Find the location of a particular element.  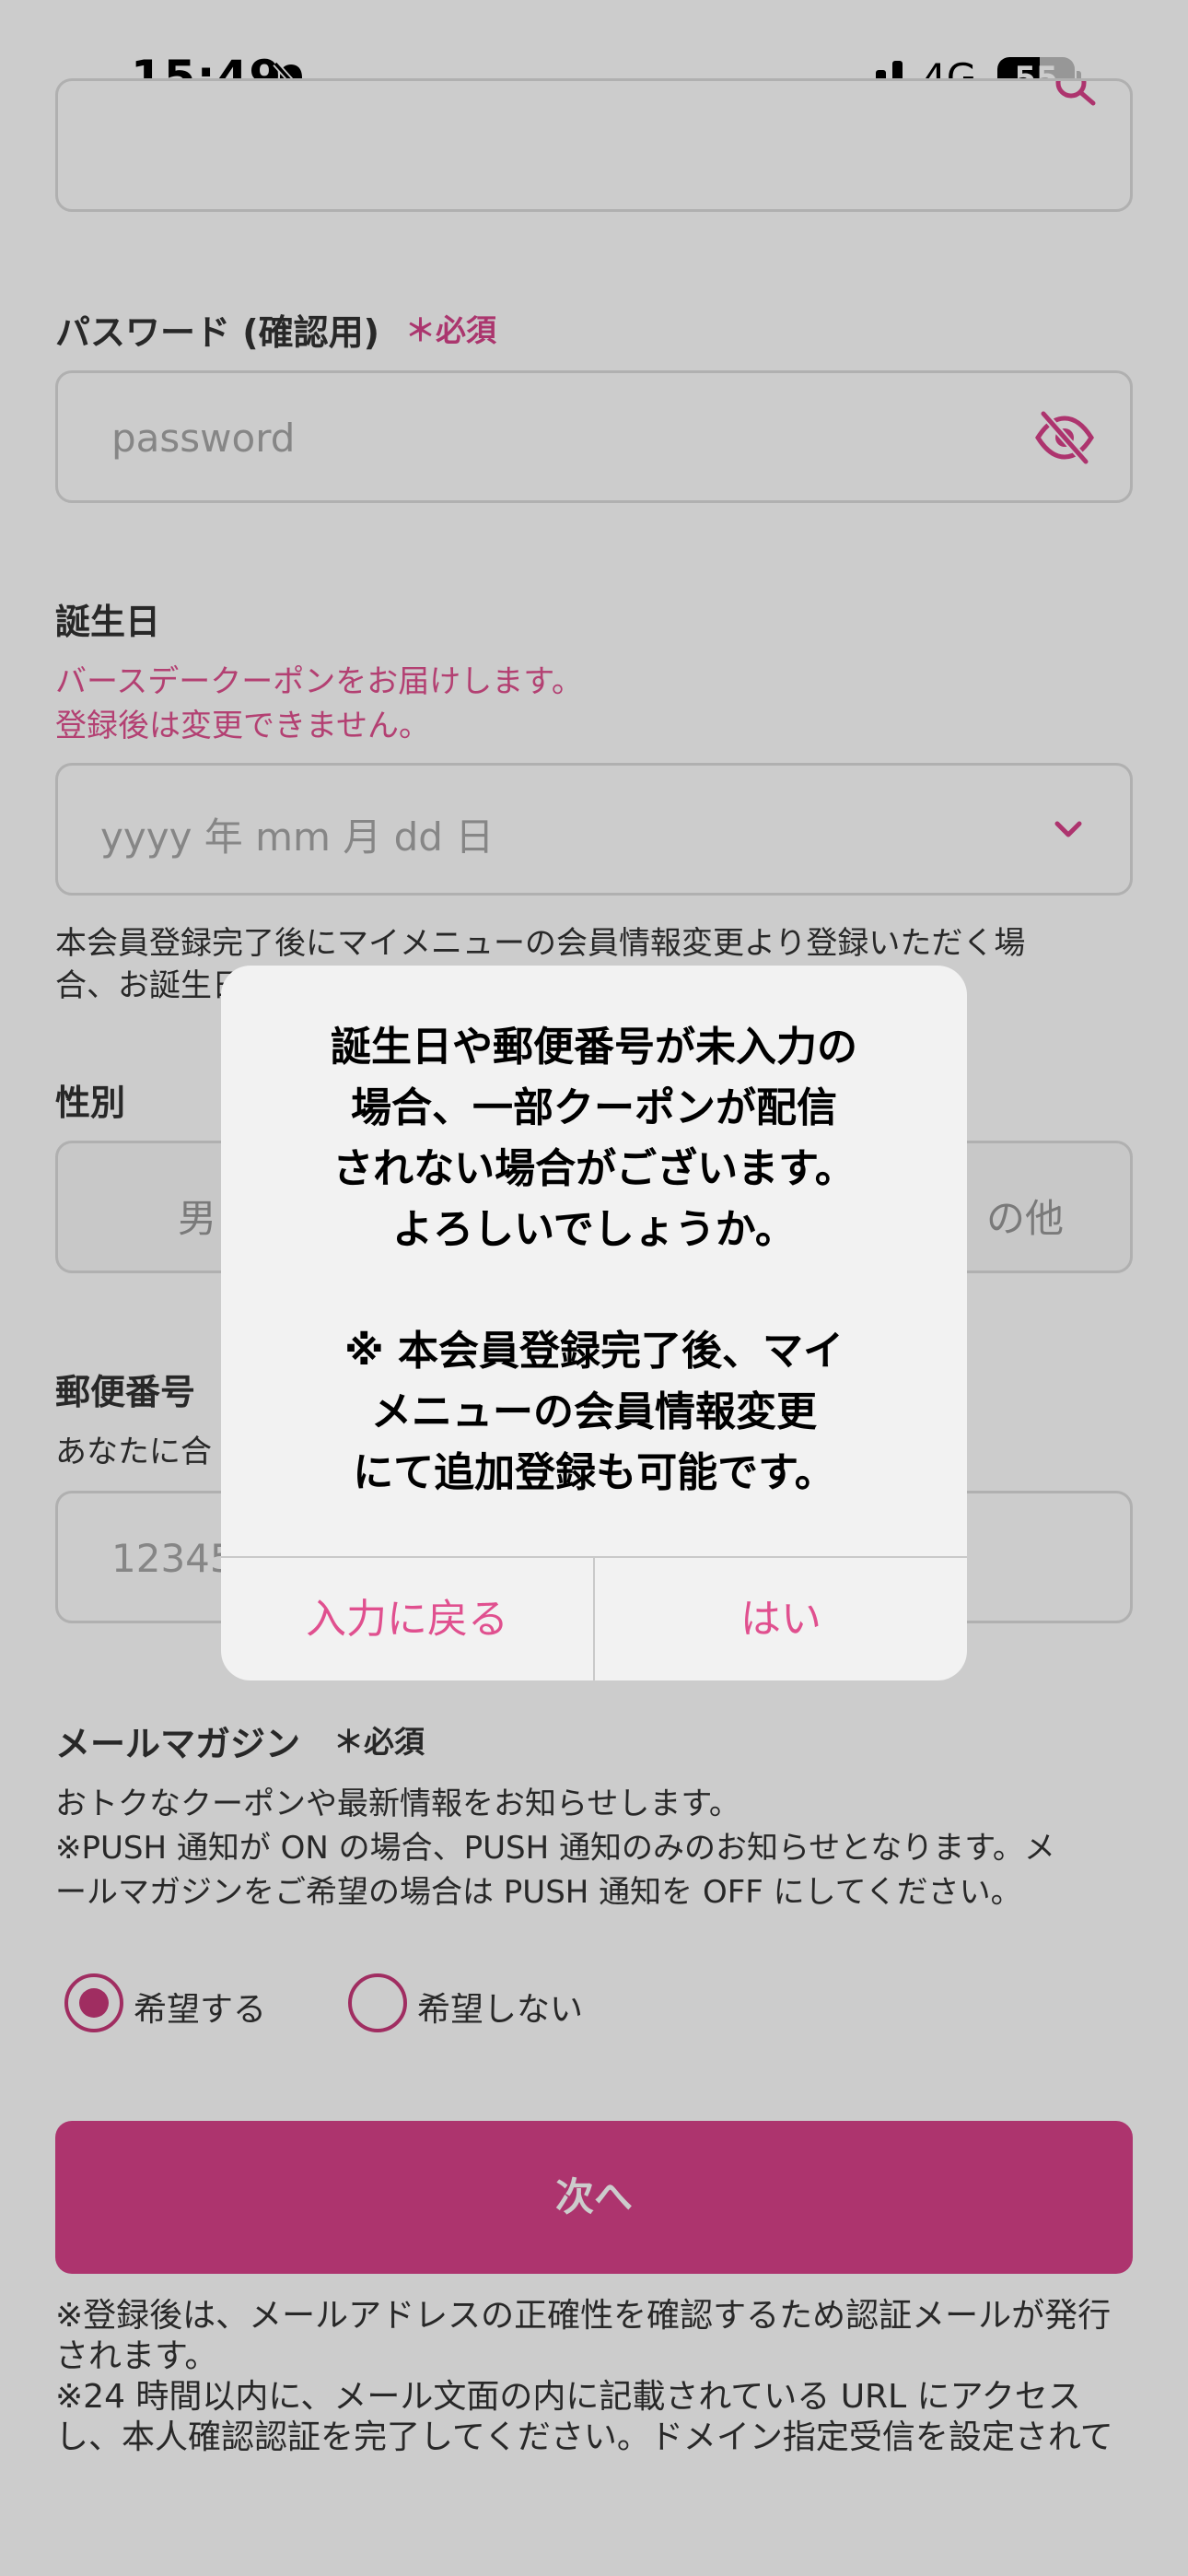

dialog-spacer is located at coordinates (594, 1290).